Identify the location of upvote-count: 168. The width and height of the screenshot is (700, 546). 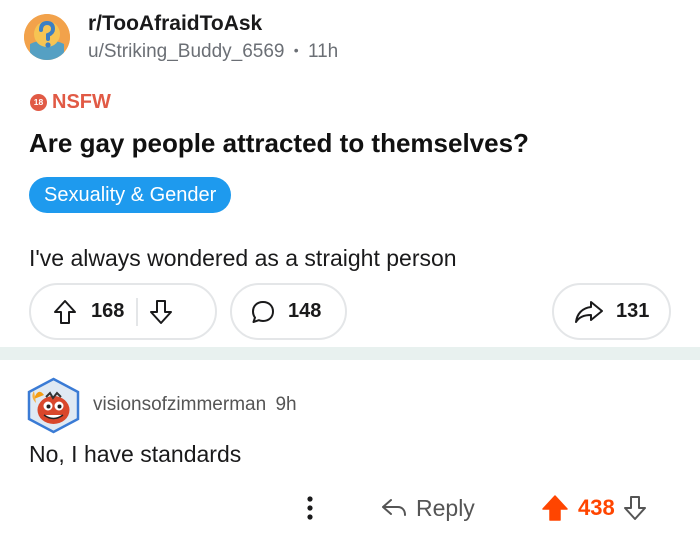
(108, 311).